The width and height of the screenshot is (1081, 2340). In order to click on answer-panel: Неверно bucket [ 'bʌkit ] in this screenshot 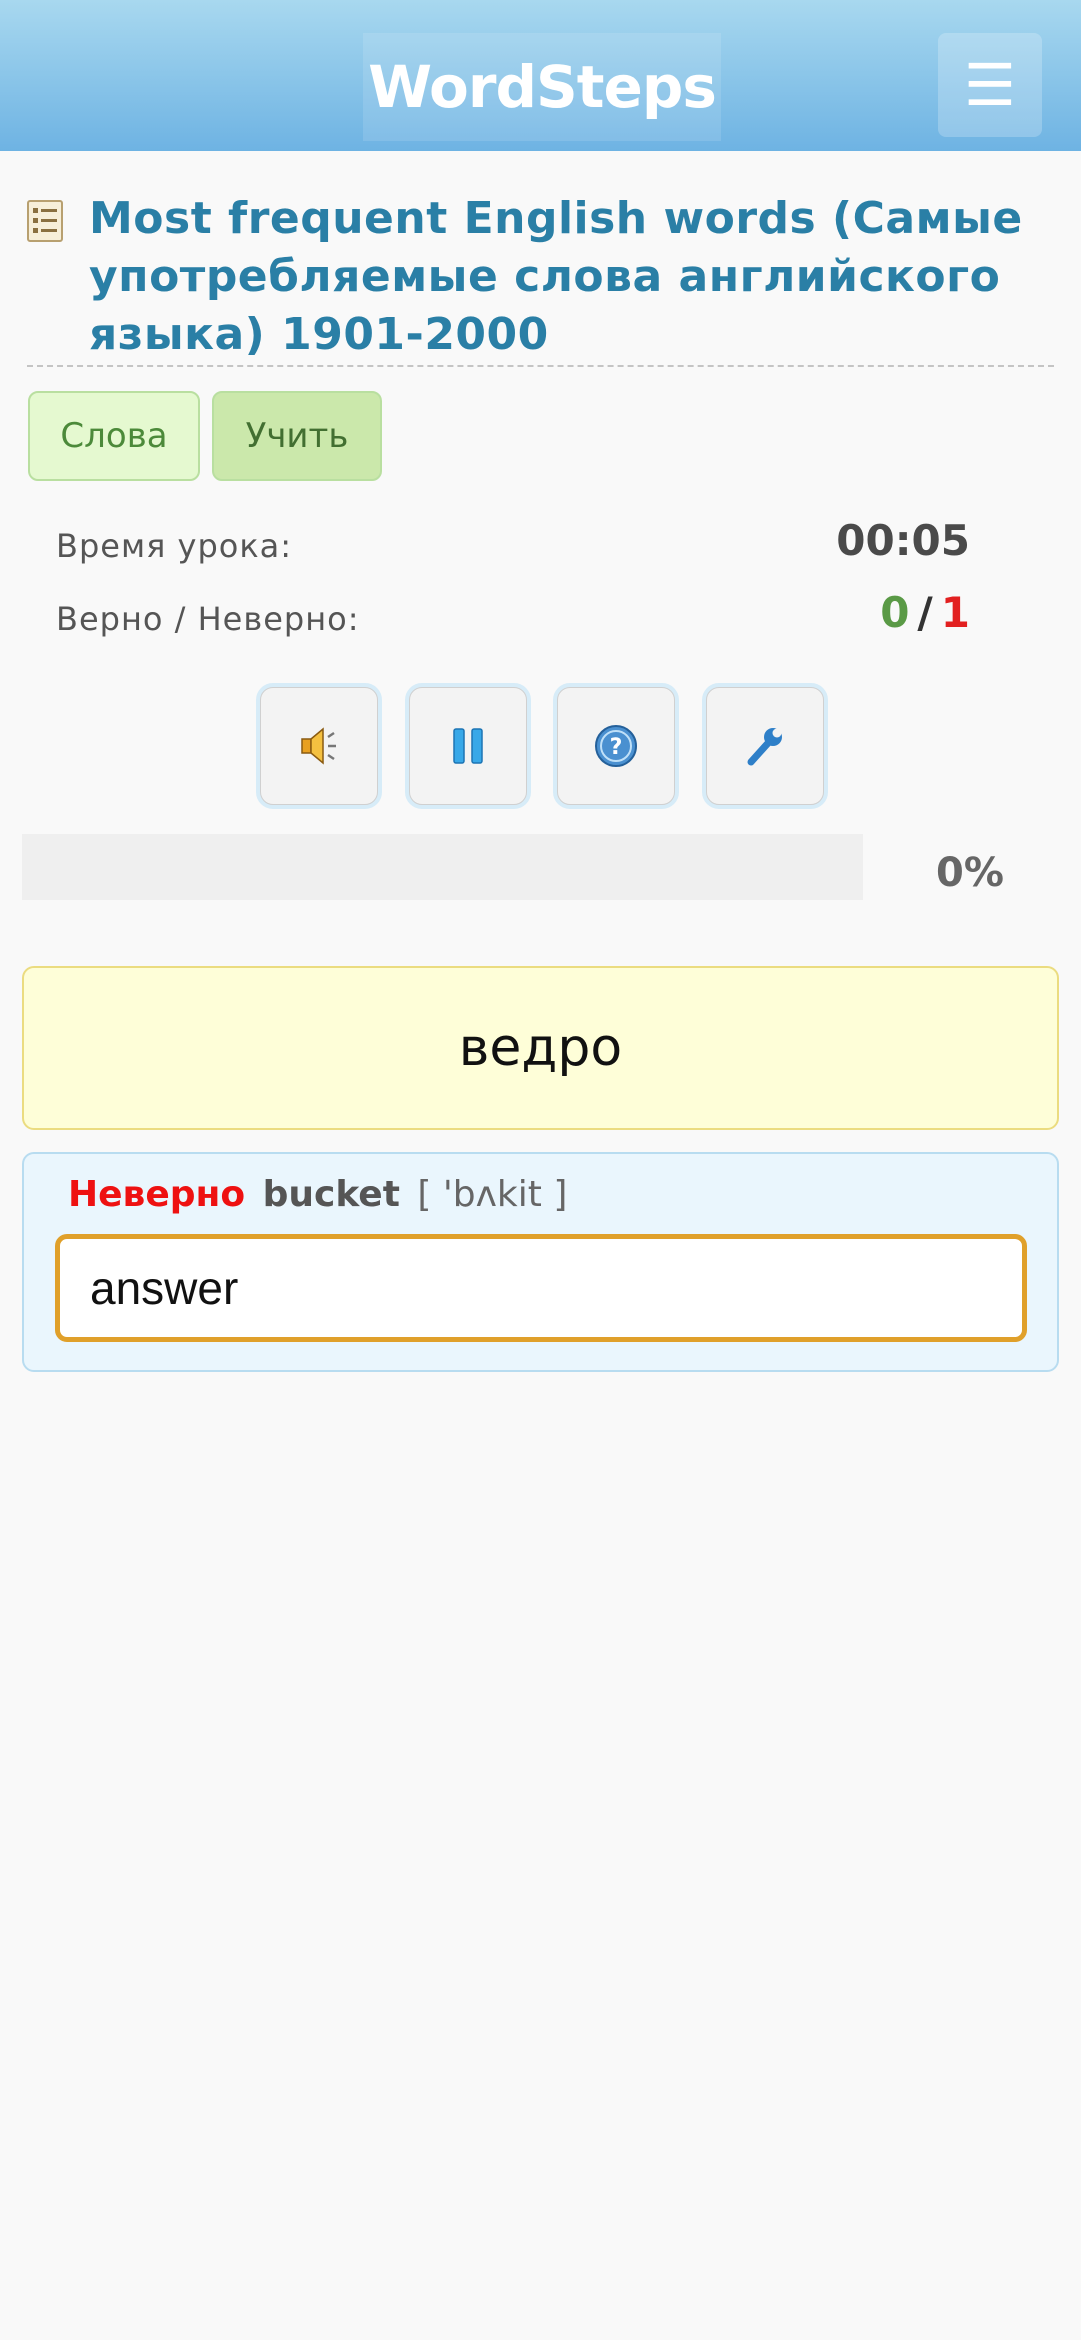, I will do `click(540, 1262)`.